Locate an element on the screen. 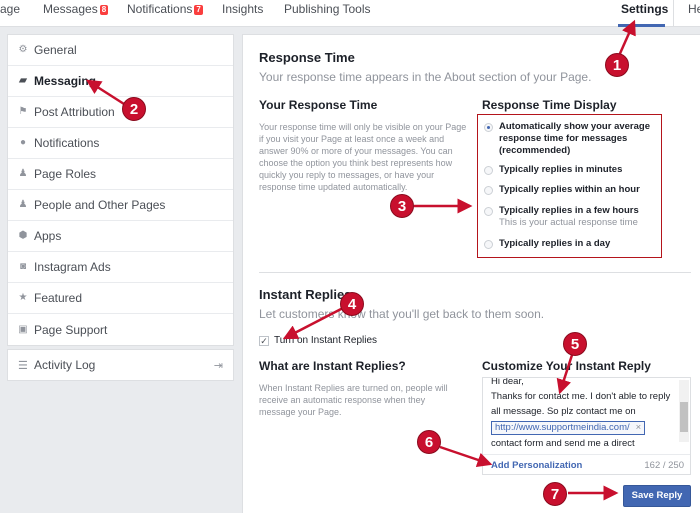 This screenshot has height=513, width=700. star-icon: ★ is located at coordinates (23, 297).